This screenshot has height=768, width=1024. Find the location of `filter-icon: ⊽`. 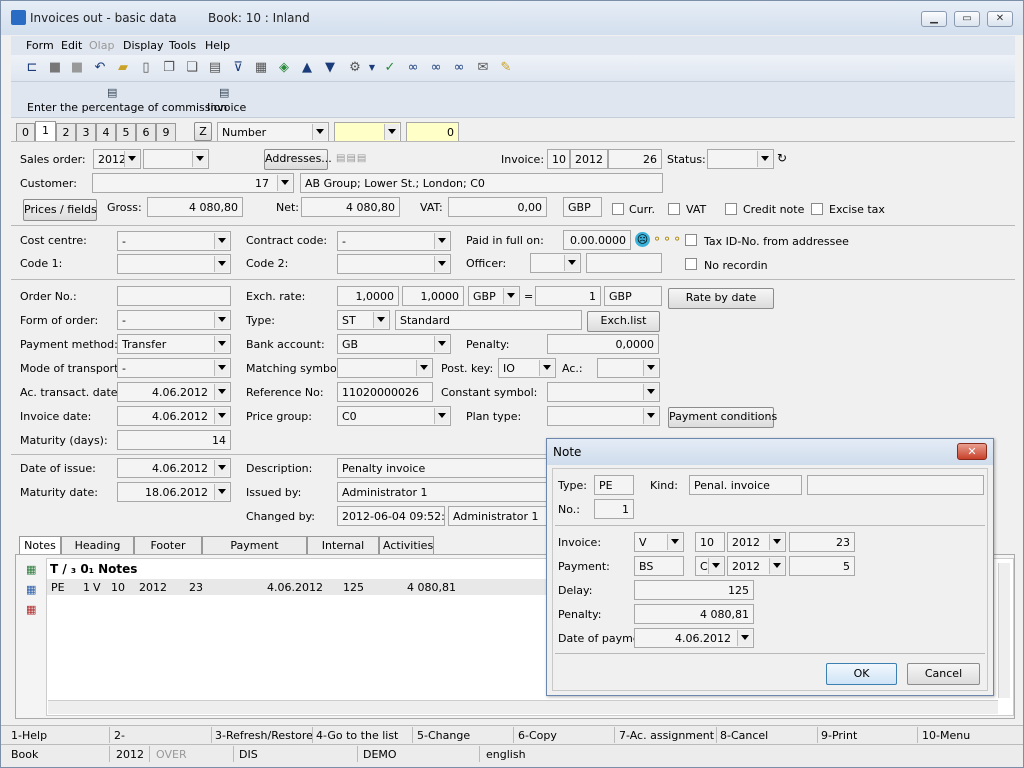

filter-icon: ⊽ is located at coordinates (238, 68).